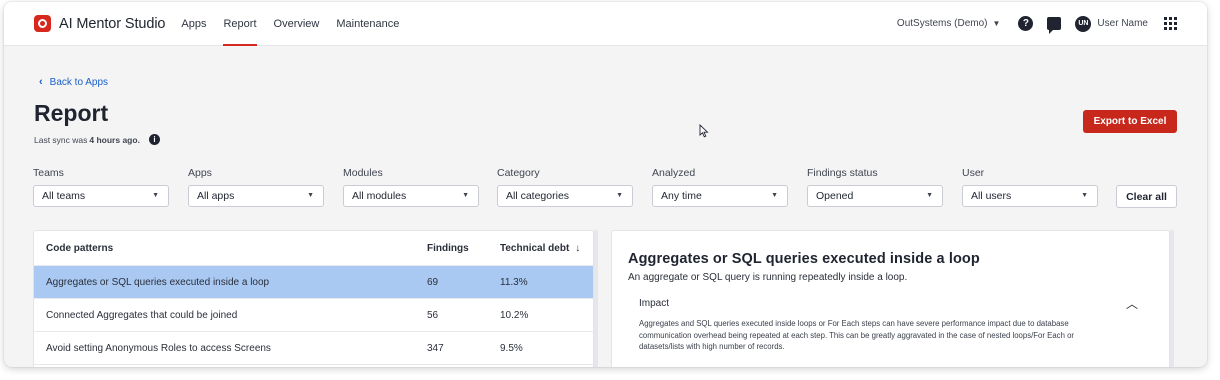 This screenshot has width=1220, height=380. I want to click on select-value: All categories, so click(538, 196).